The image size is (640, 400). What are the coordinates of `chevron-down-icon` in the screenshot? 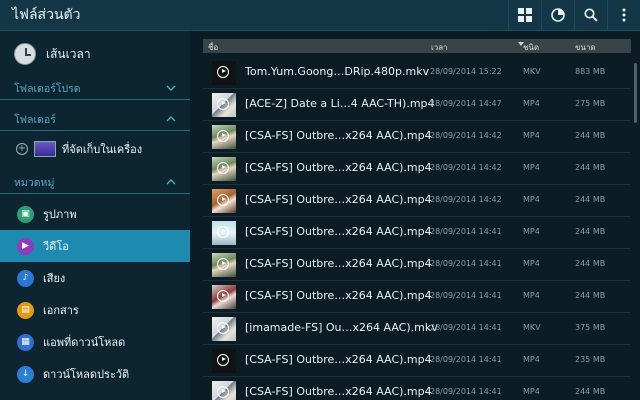 It's located at (171, 88).